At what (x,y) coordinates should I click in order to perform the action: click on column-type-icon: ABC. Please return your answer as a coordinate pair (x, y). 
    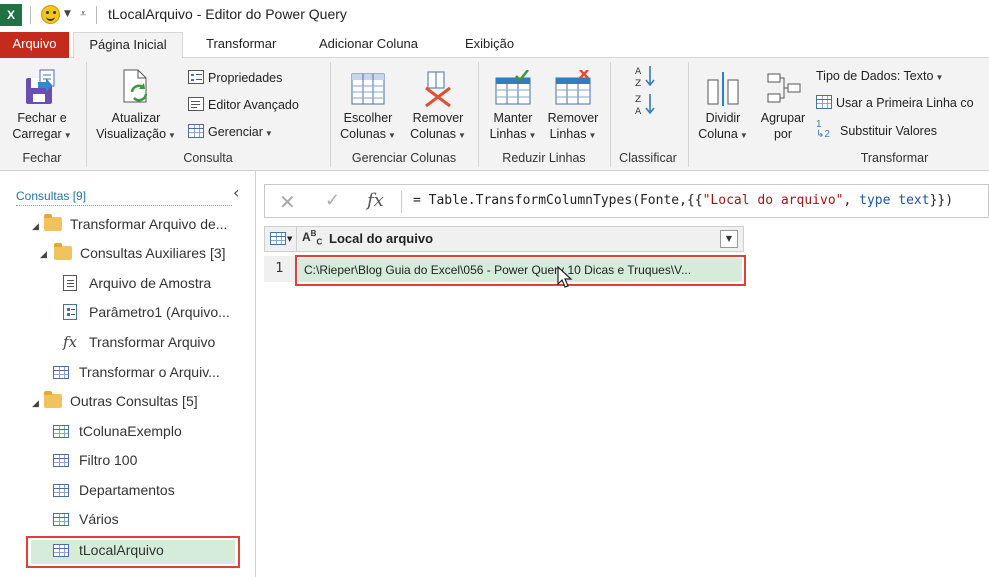
    Looking at the image, I should click on (312, 237).